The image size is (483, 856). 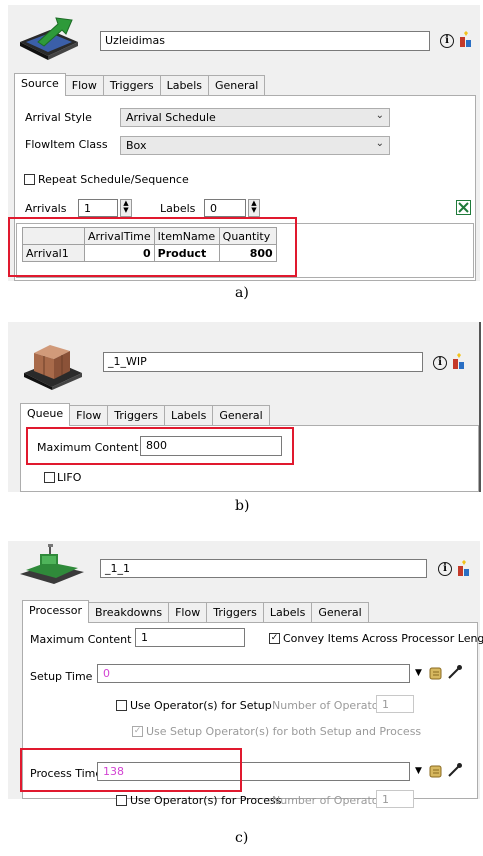 What do you see at coordinates (255, 117) in the screenshot?
I see `arrival-style-dropdown: Arrival Schedule ⌄` at bounding box center [255, 117].